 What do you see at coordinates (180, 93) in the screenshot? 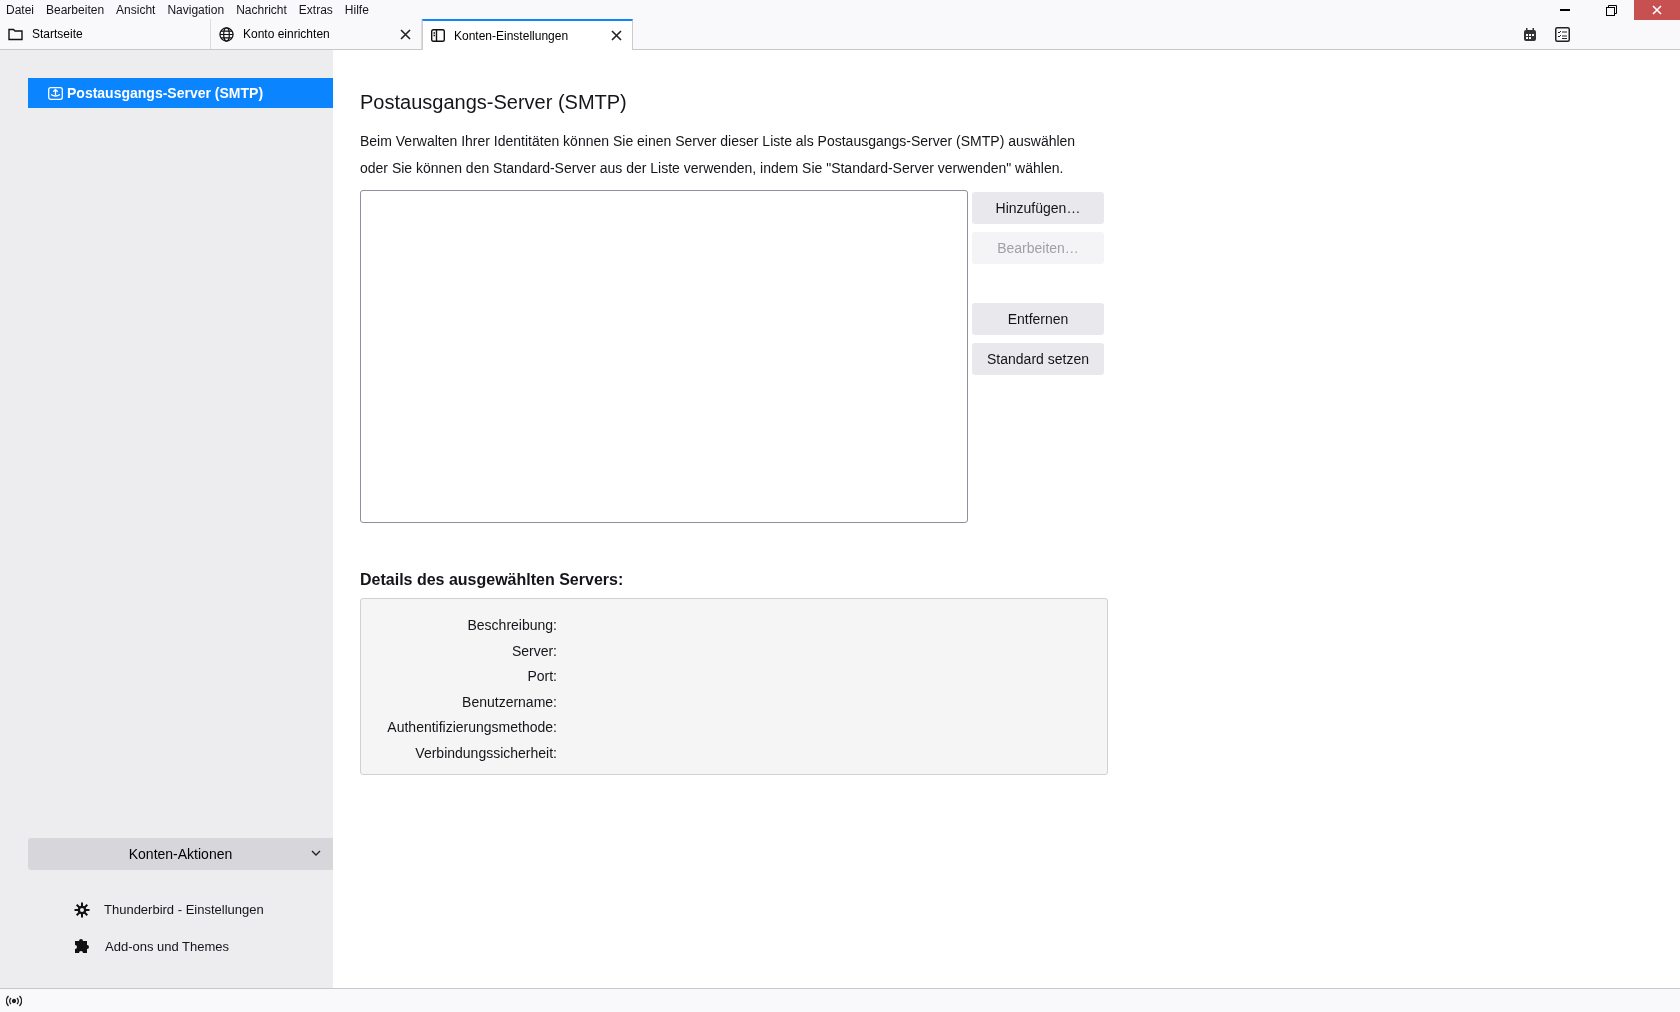
I see `sidebar-item: Postausgangs-Server (SMTP)` at bounding box center [180, 93].